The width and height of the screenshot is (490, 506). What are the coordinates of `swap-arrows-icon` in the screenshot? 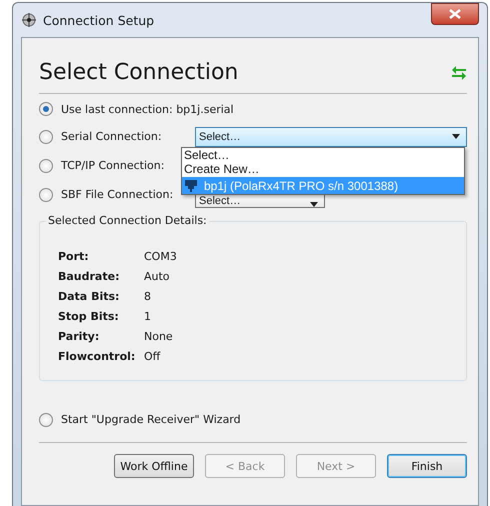 It's located at (459, 72).